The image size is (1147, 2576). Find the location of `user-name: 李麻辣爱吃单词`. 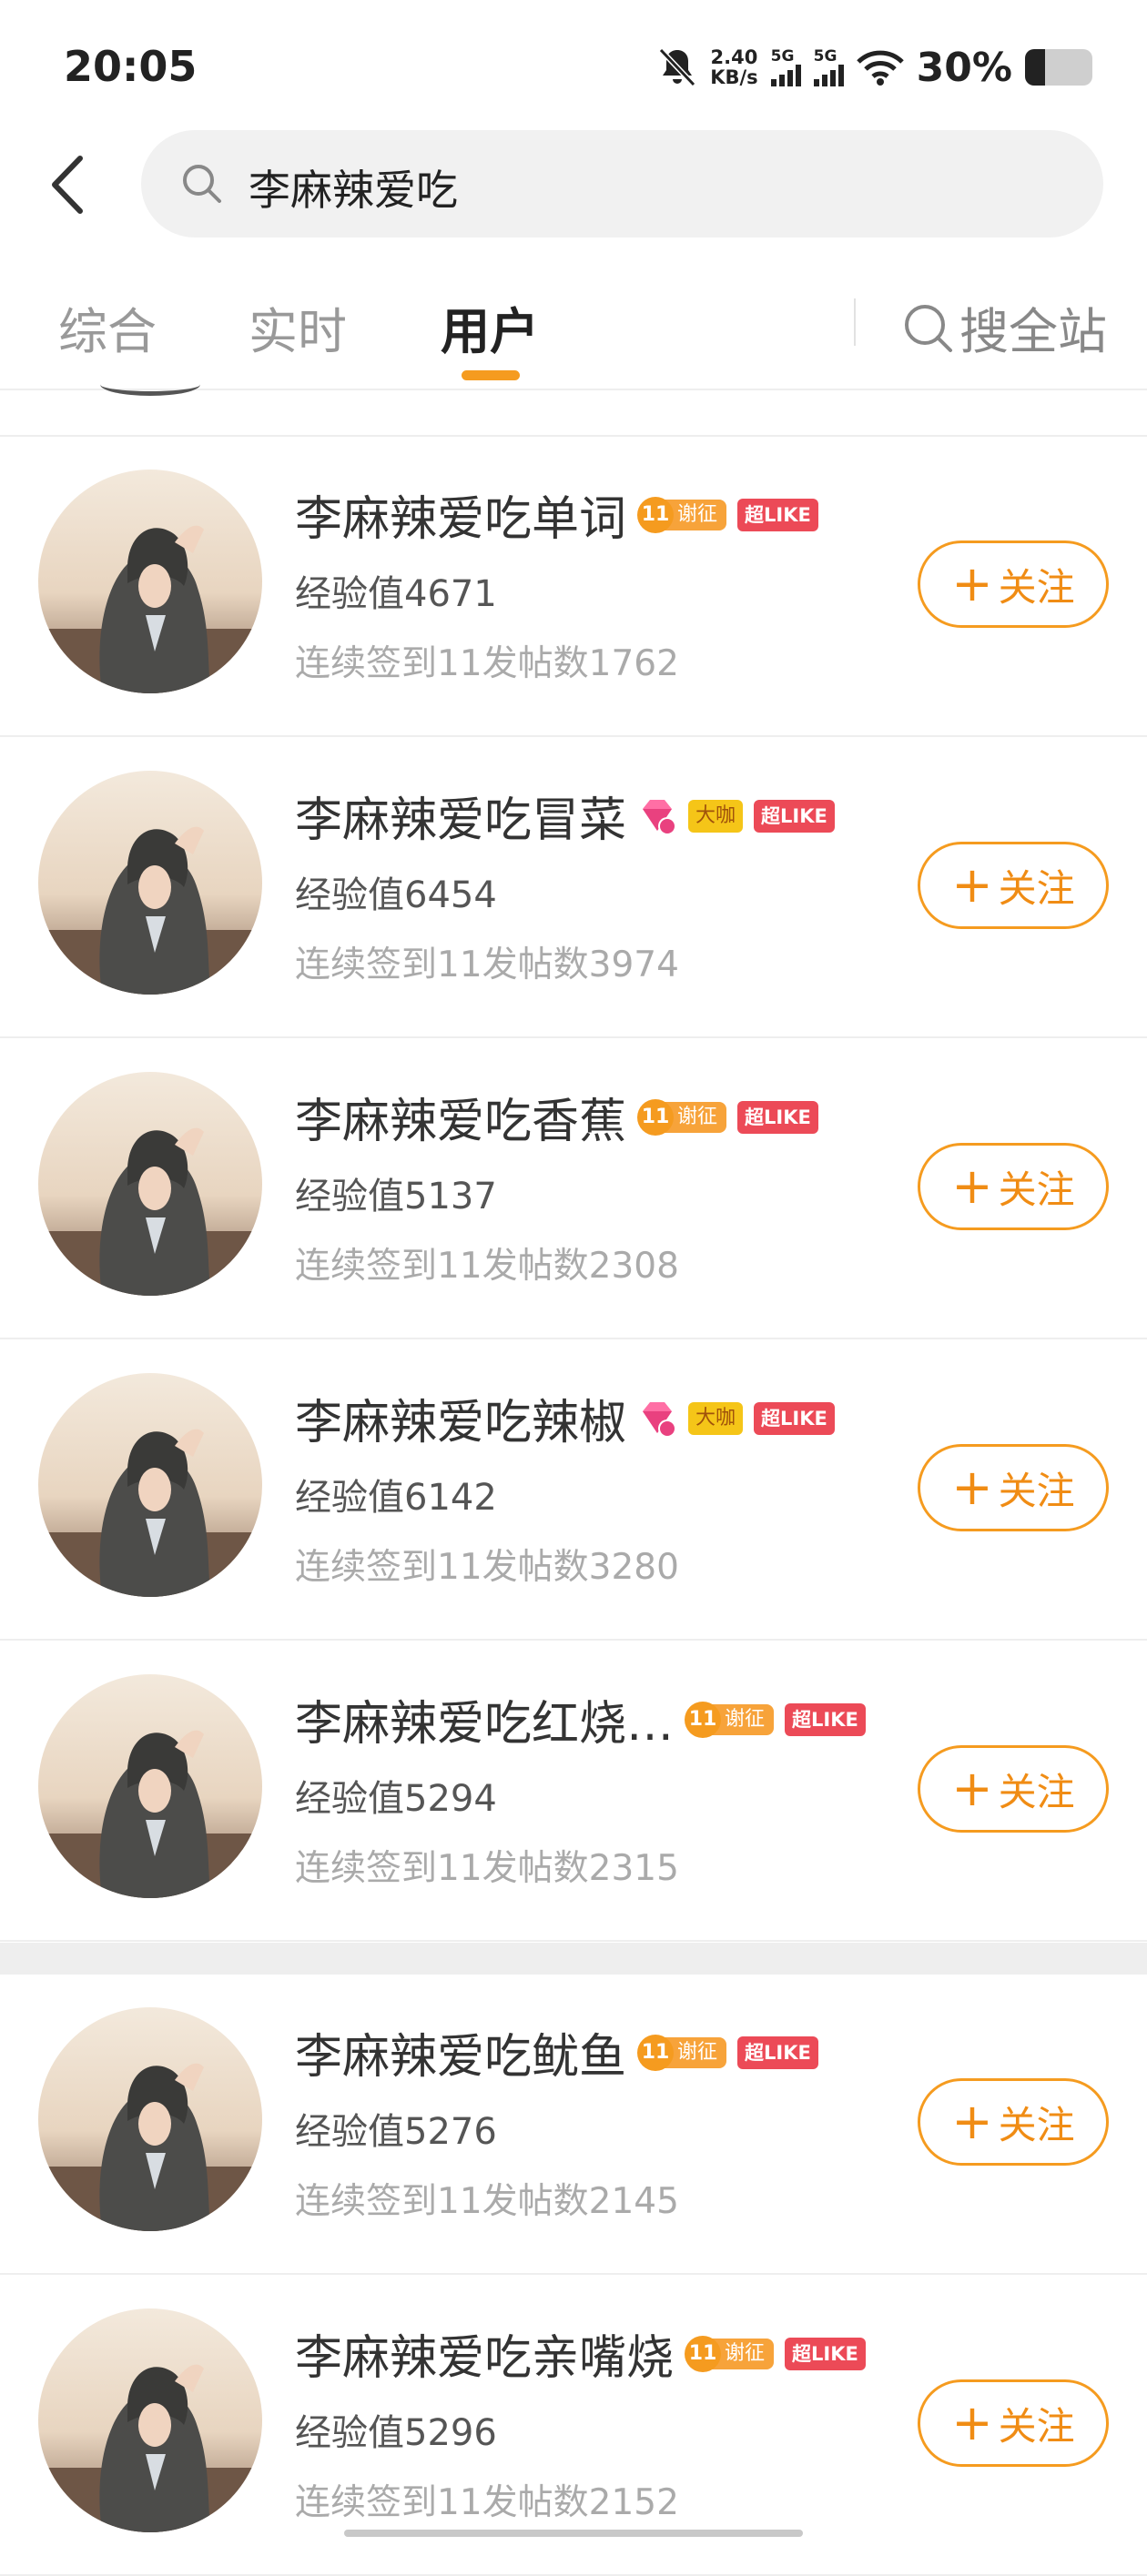

user-name: 李麻辣爱吃单词 is located at coordinates (461, 519).